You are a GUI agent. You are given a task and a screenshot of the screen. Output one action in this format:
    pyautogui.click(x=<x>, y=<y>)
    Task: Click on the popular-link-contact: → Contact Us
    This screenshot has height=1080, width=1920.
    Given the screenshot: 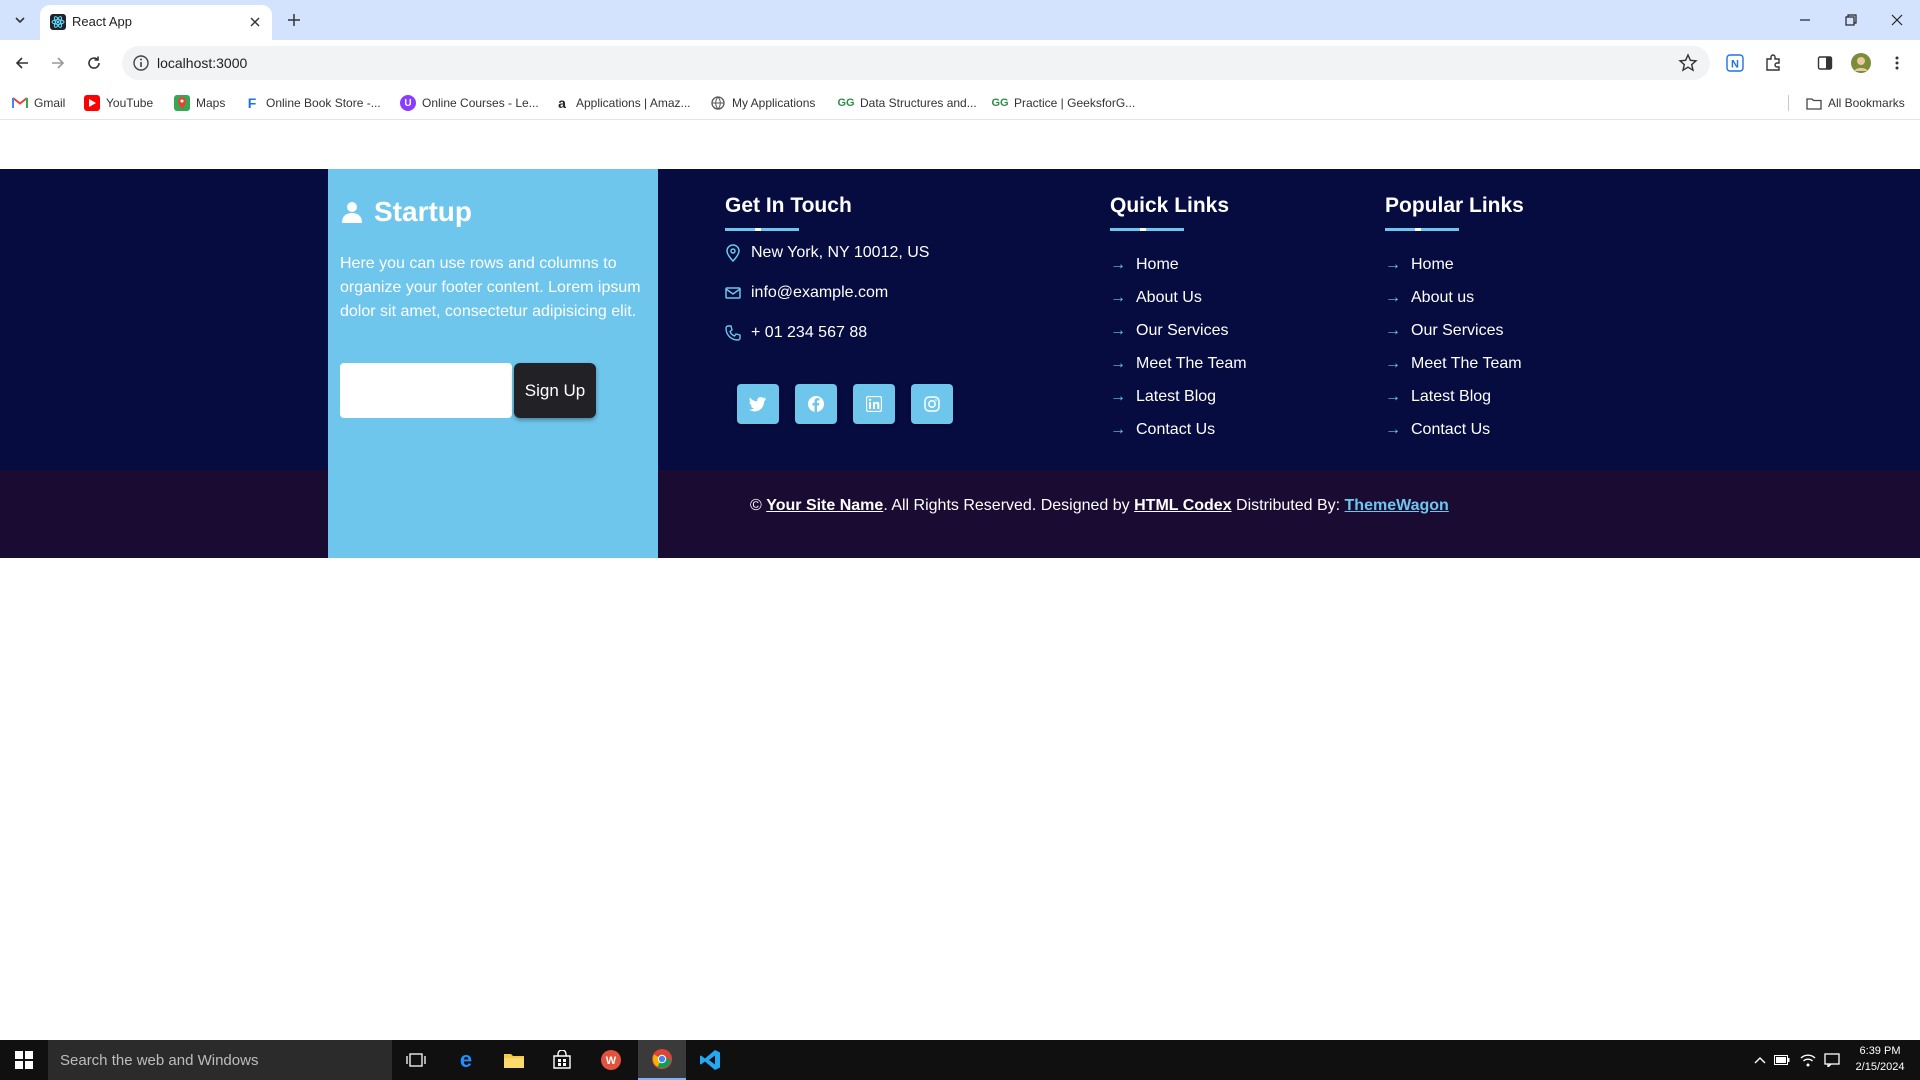 What is the action you would take?
    pyautogui.click(x=1453, y=429)
    